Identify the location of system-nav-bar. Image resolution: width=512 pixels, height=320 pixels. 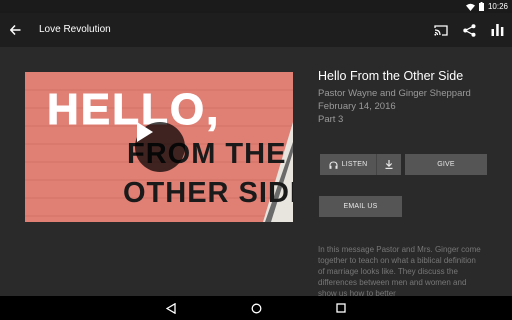
(256, 308).